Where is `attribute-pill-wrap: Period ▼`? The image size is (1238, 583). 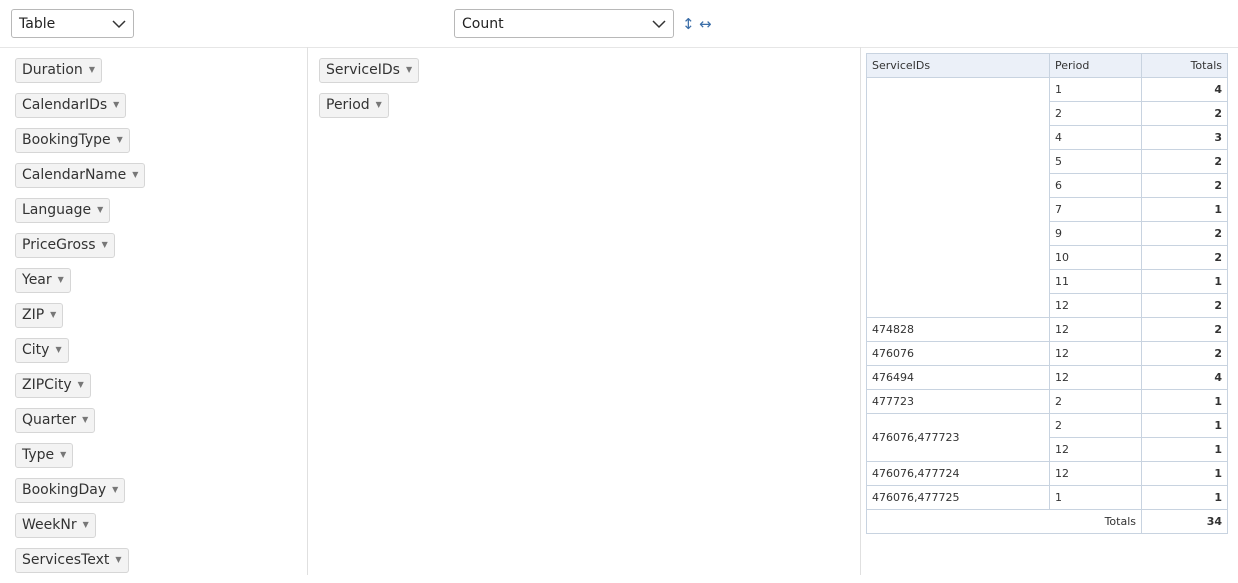
attribute-pill-wrap: Period ▼ is located at coordinates (369, 110).